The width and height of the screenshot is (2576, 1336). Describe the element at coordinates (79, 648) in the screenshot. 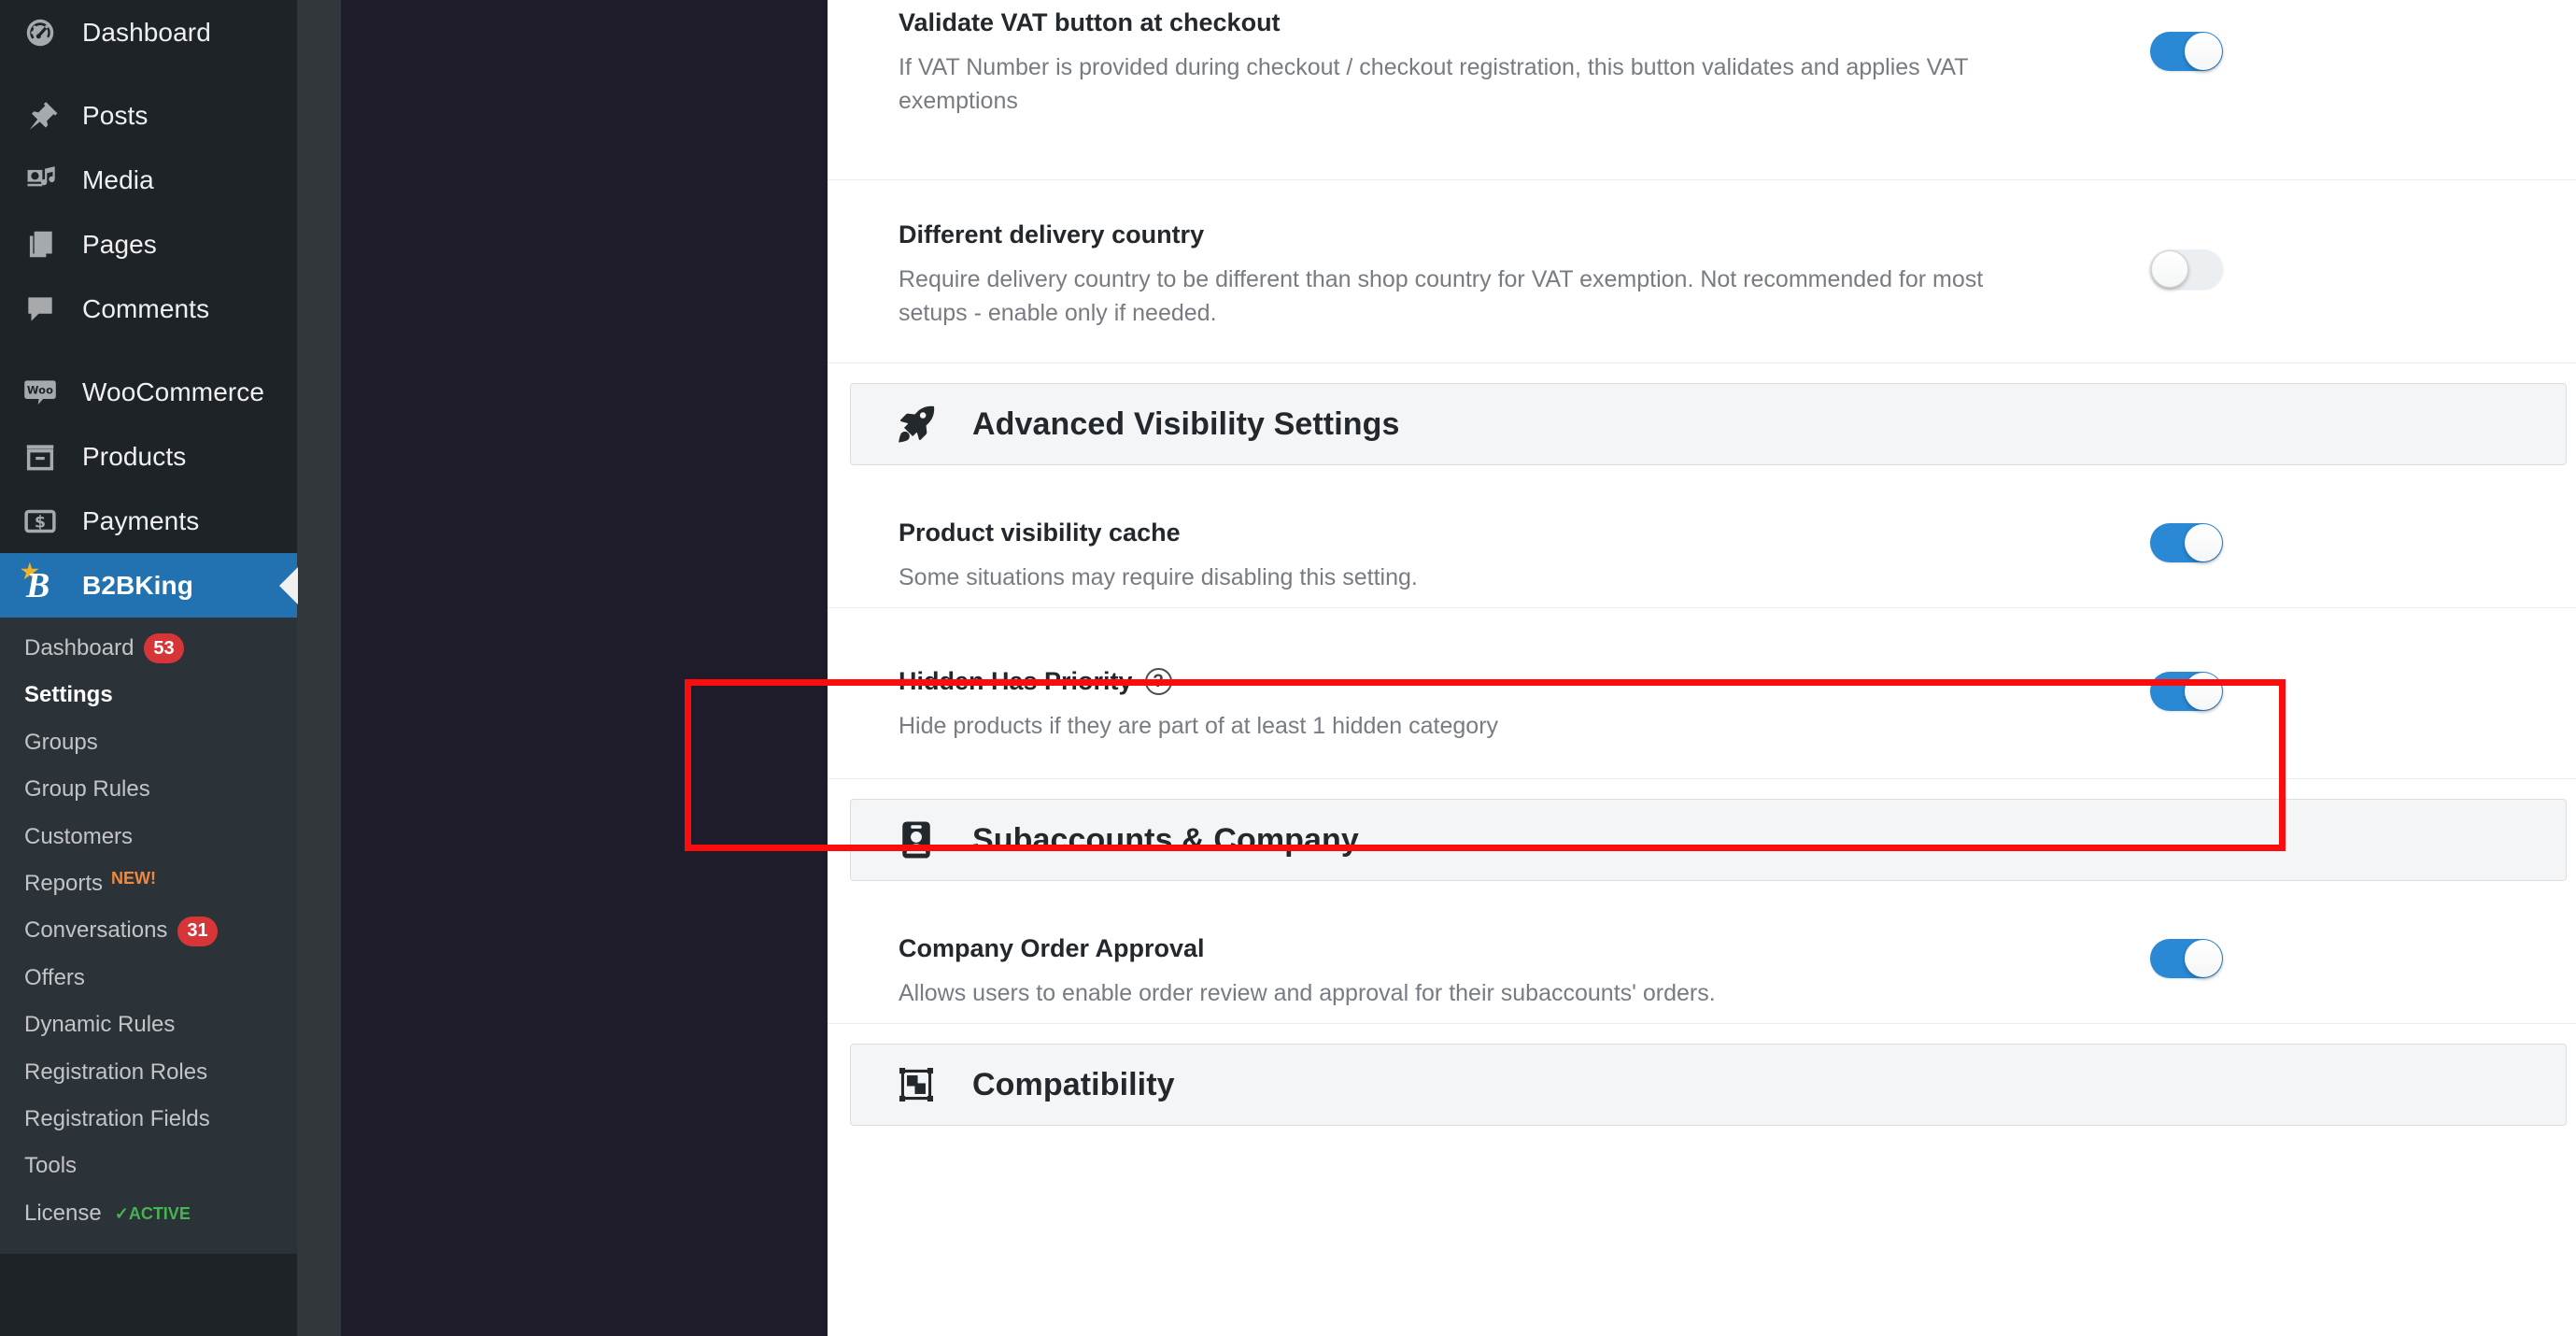

I see `submenu-item-label: Dashboard` at that location.